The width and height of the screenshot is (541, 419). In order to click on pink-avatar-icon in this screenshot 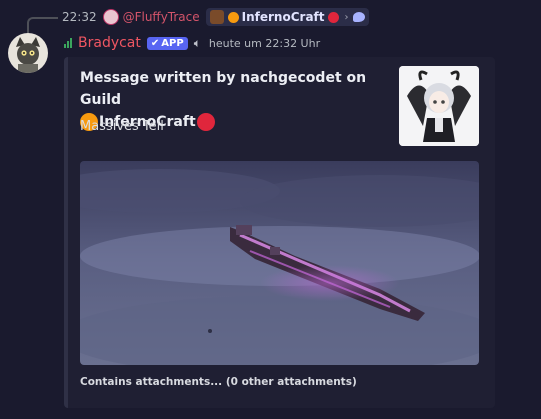, I will do `click(110, 17)`.